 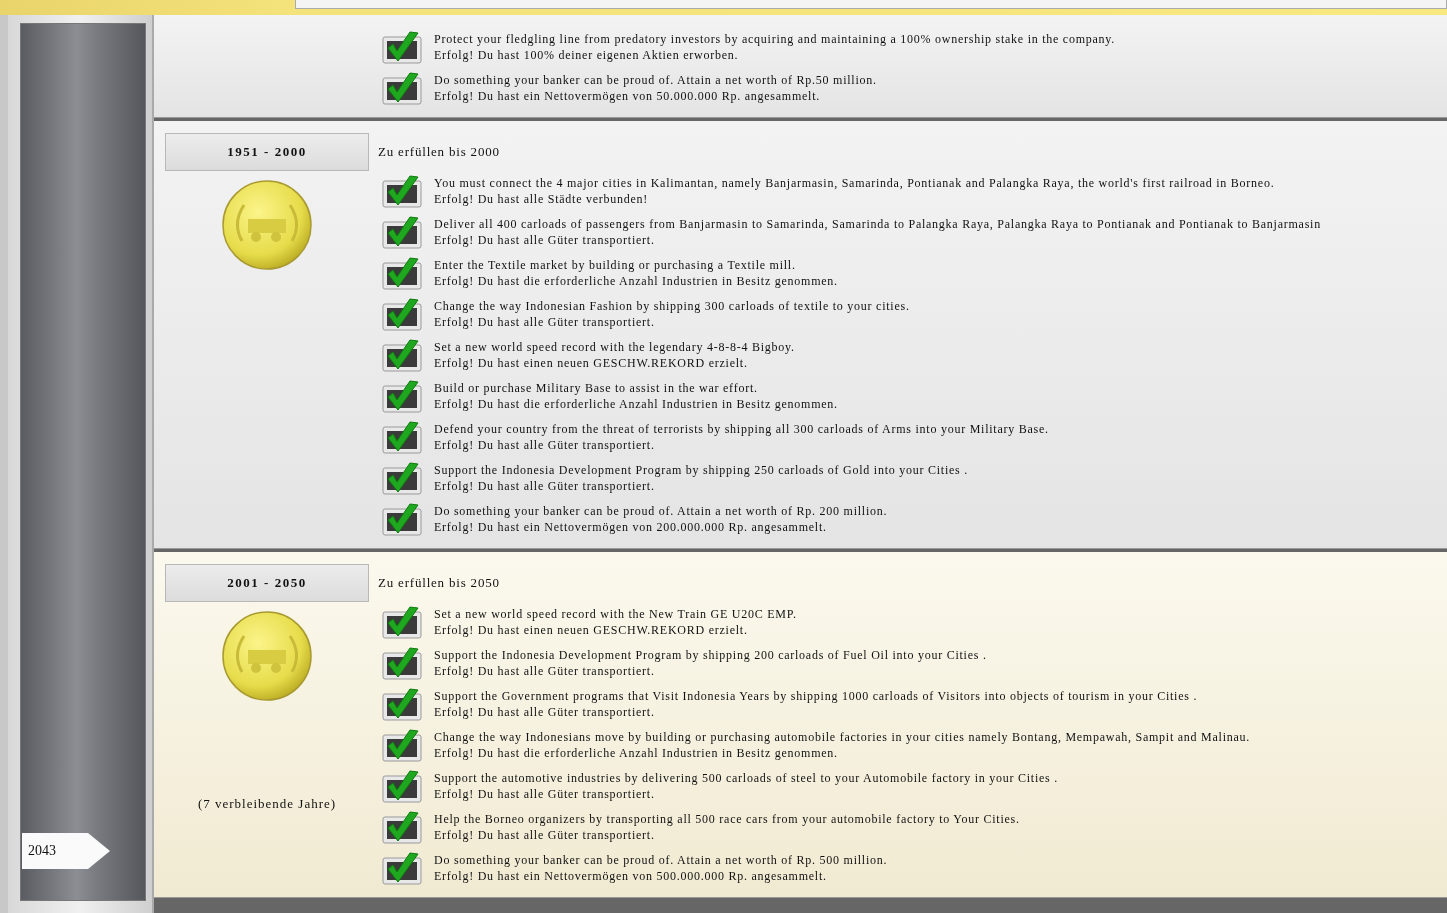 I want to click on era-years: 2001 - 2050, so click(x=267, y=583).